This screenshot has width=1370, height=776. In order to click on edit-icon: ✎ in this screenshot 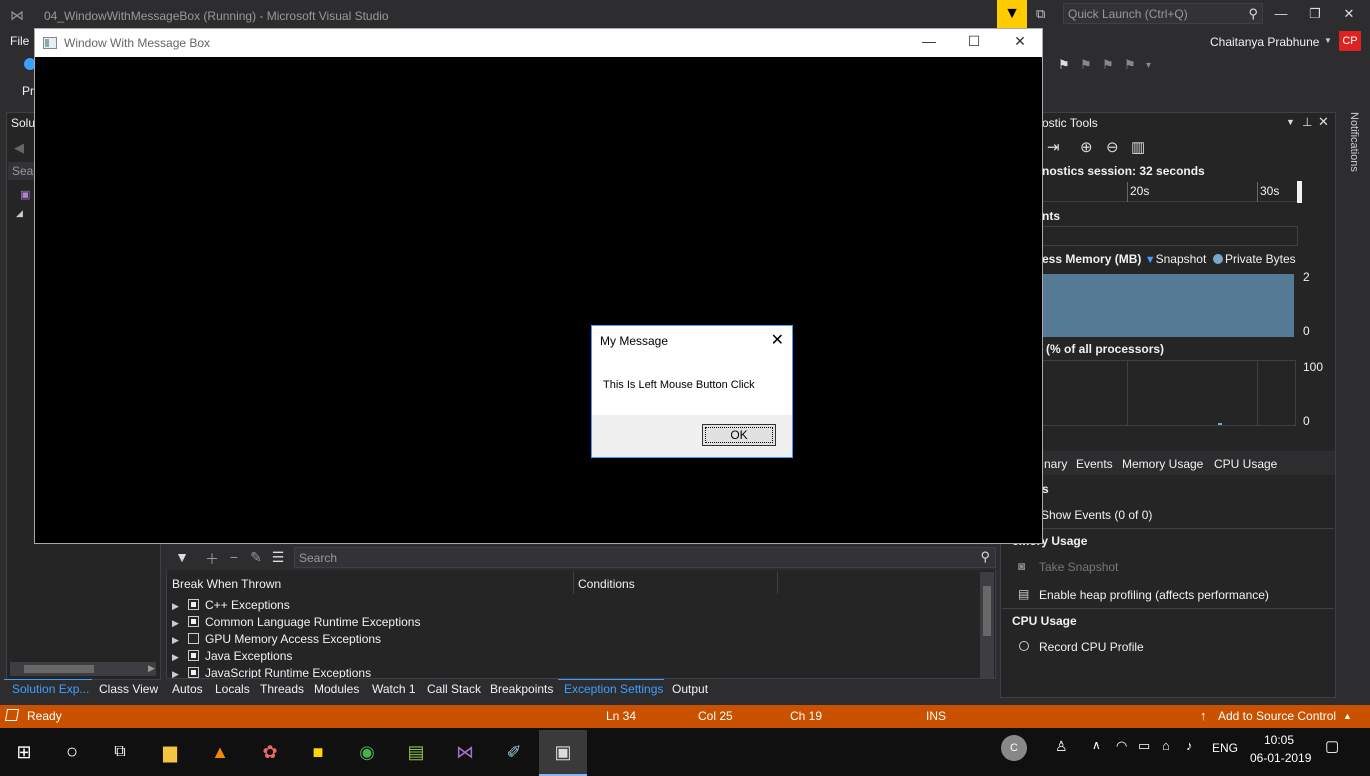, I will do `click(256, 557)`.